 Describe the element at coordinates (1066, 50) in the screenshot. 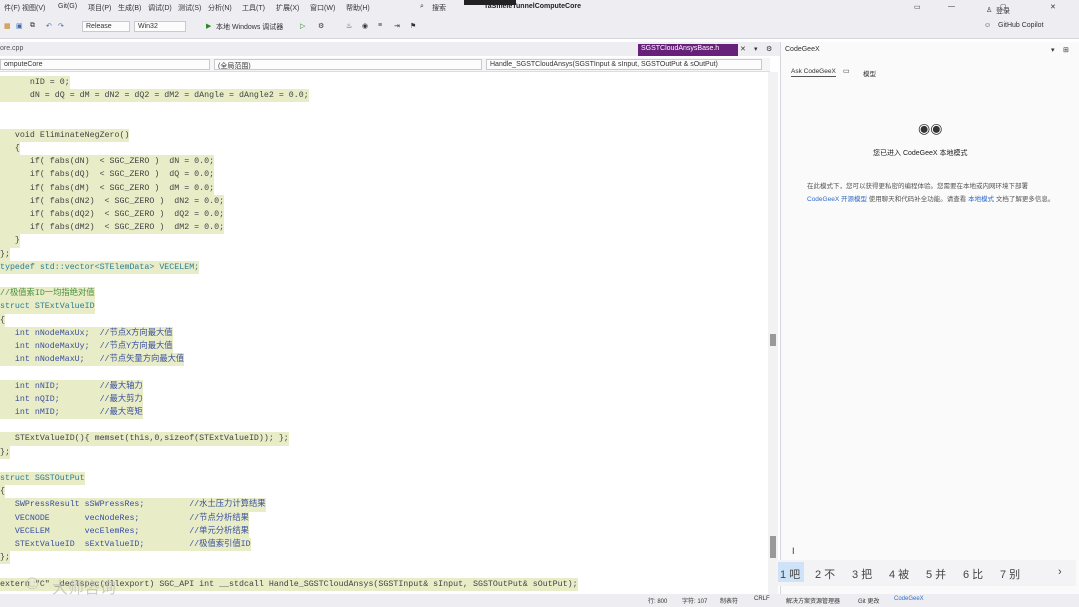

I see `pin-icon: ⊞` at that location.